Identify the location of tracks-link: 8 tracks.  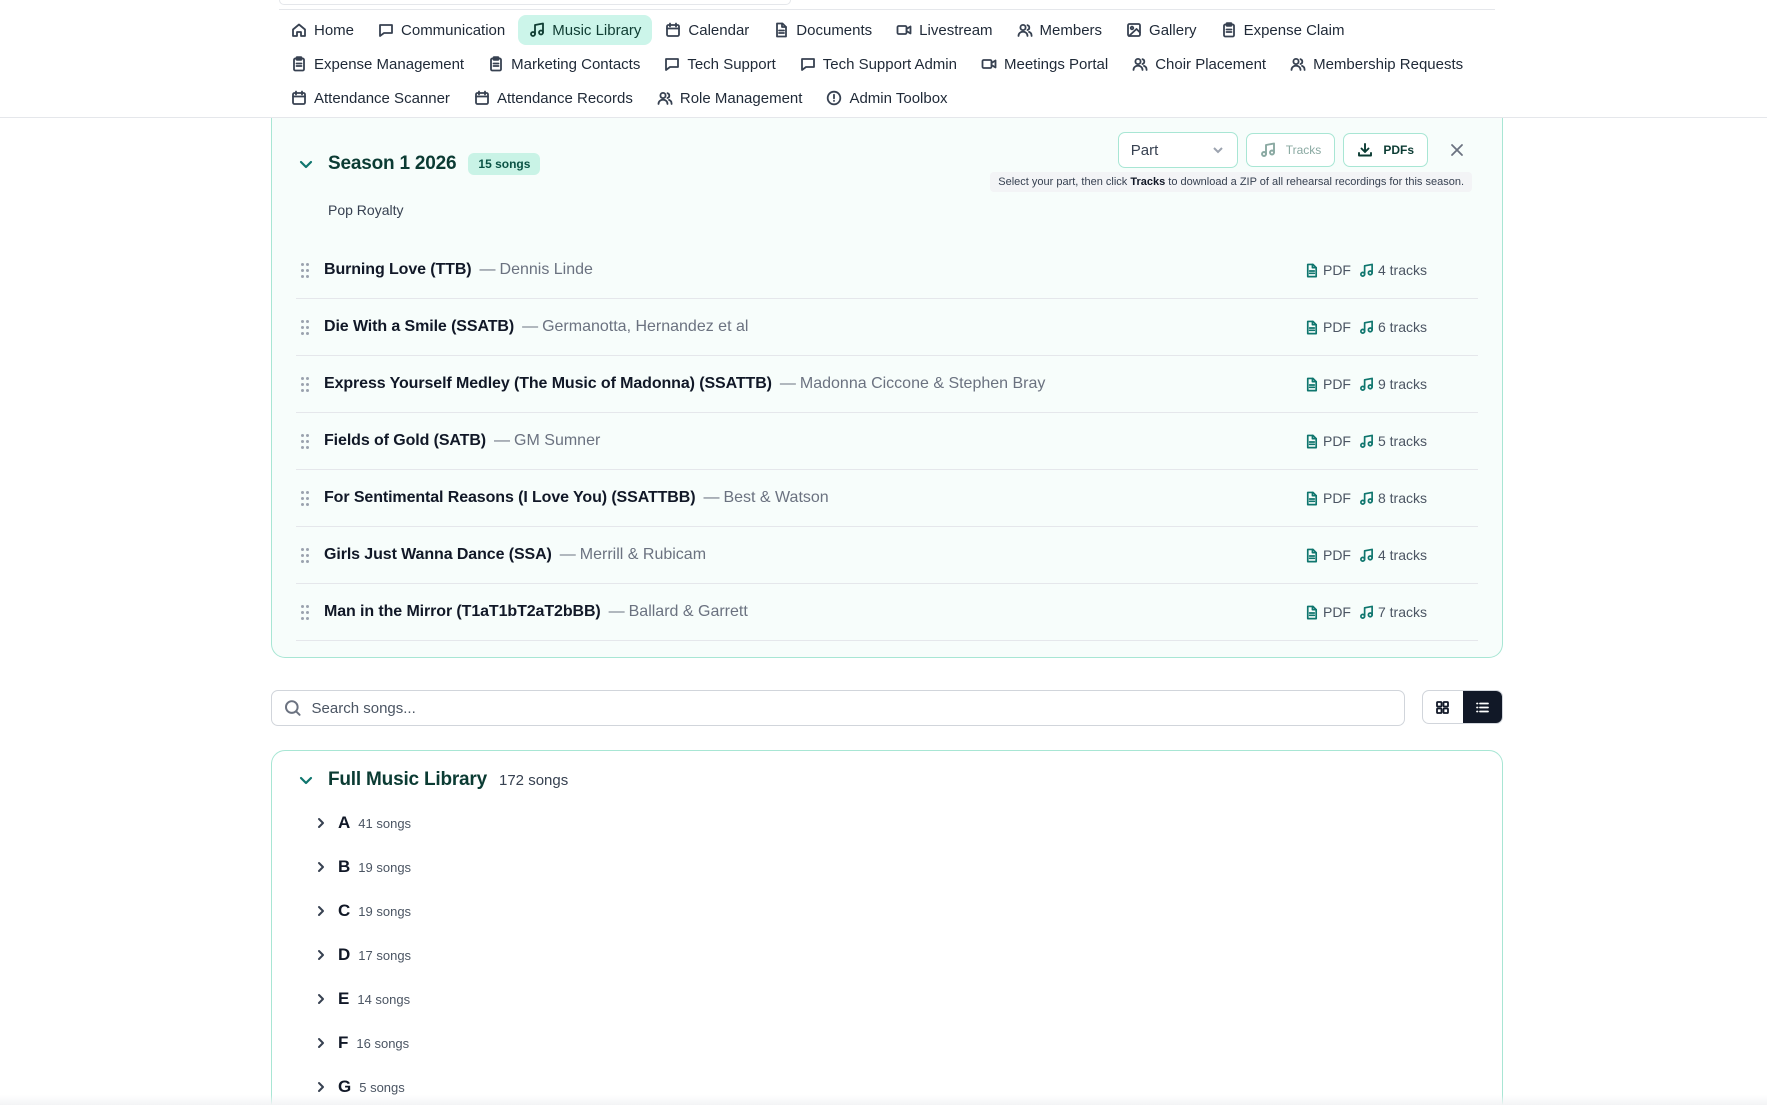
(1393, 498).